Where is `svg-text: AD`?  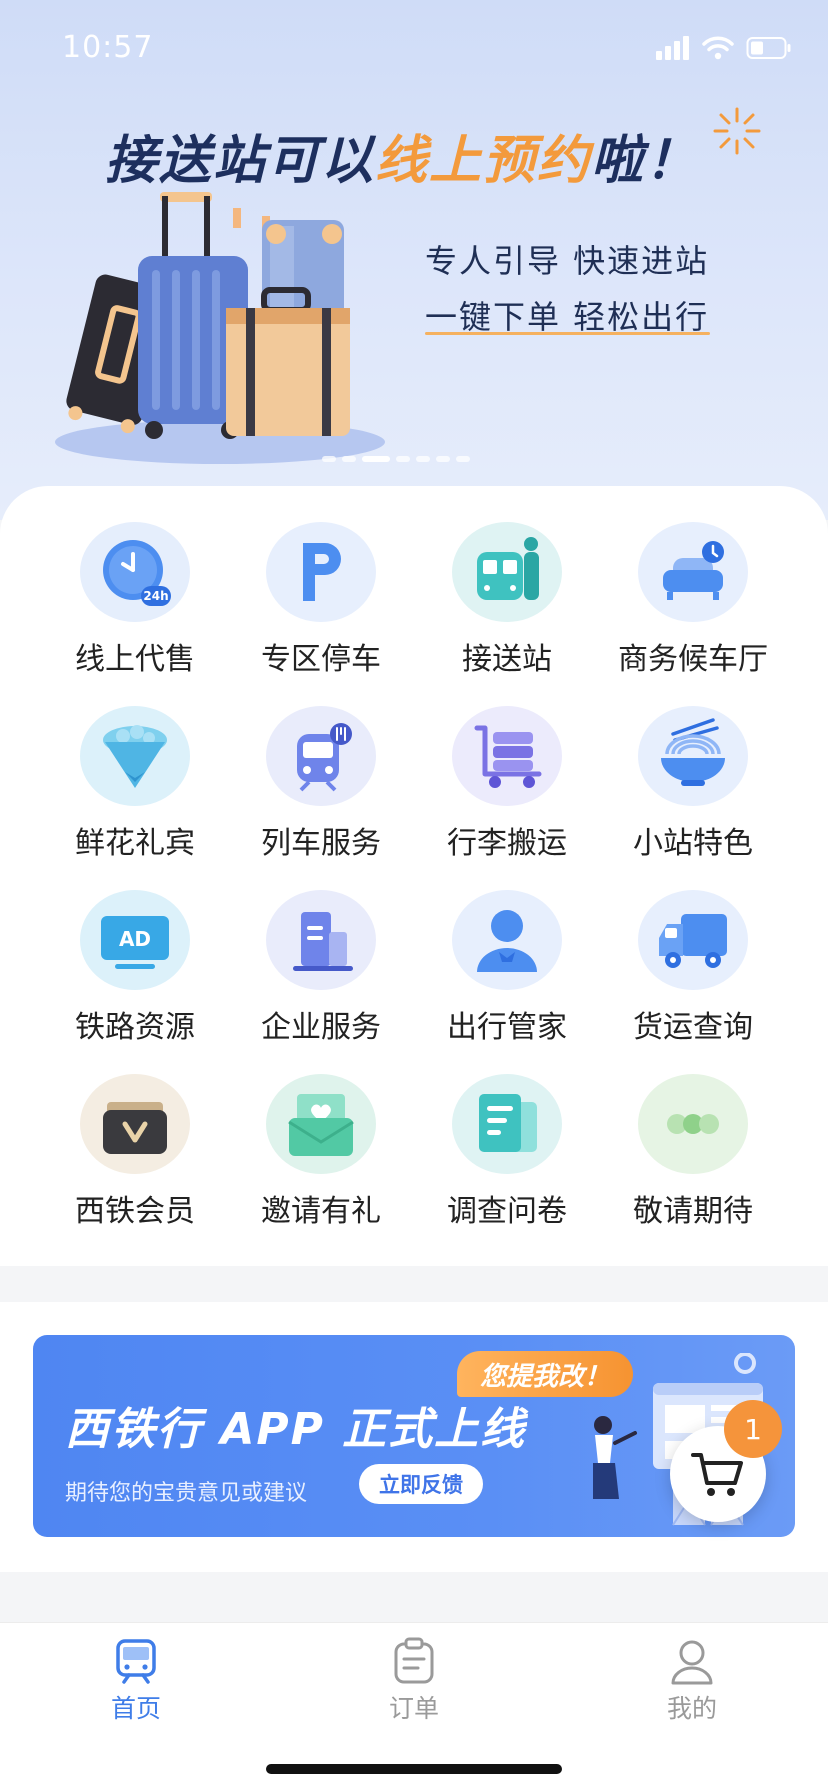
svg-text: AD is located at coordinates (135, 939).